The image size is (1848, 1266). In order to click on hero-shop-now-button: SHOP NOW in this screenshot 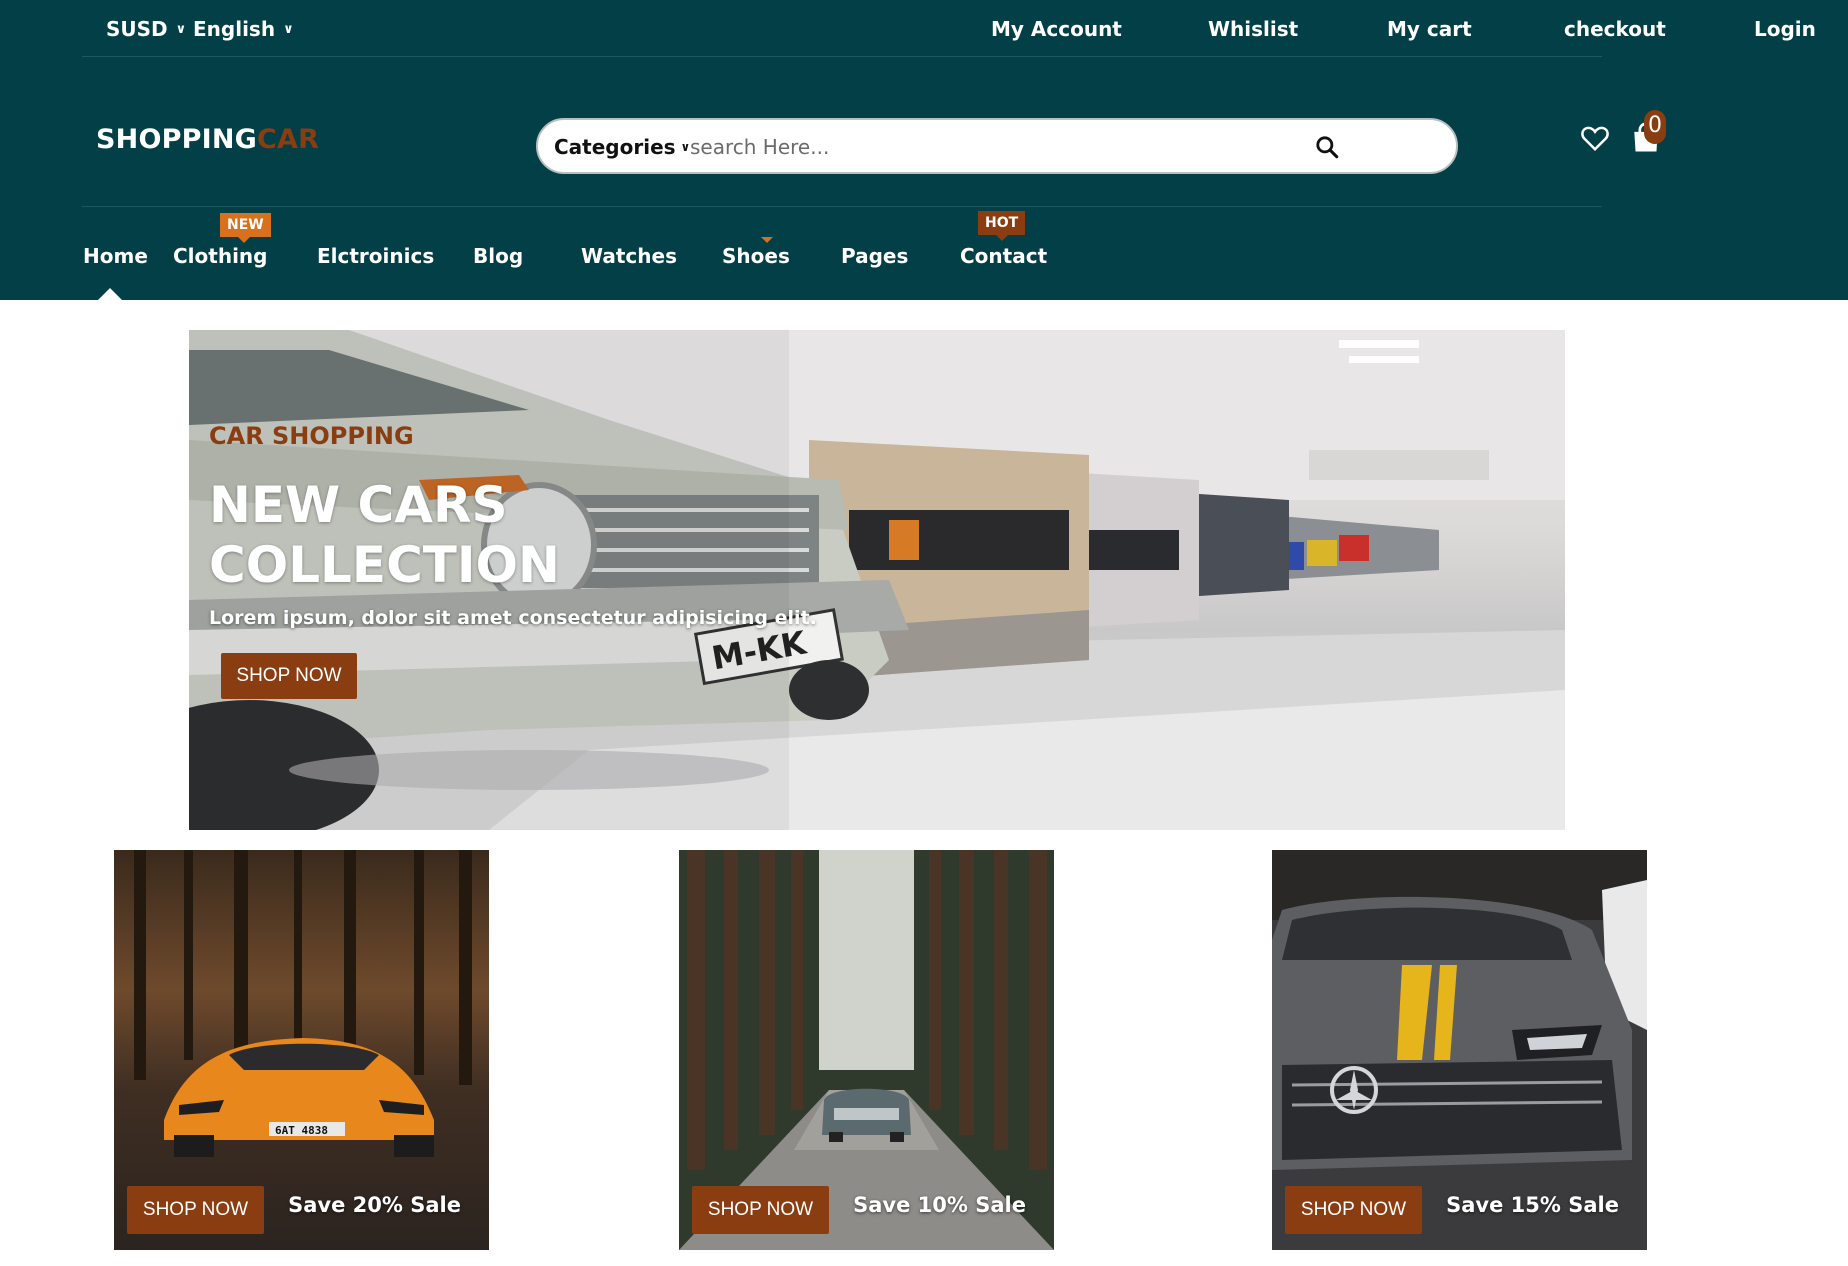, I will do `click(289, 676)`.